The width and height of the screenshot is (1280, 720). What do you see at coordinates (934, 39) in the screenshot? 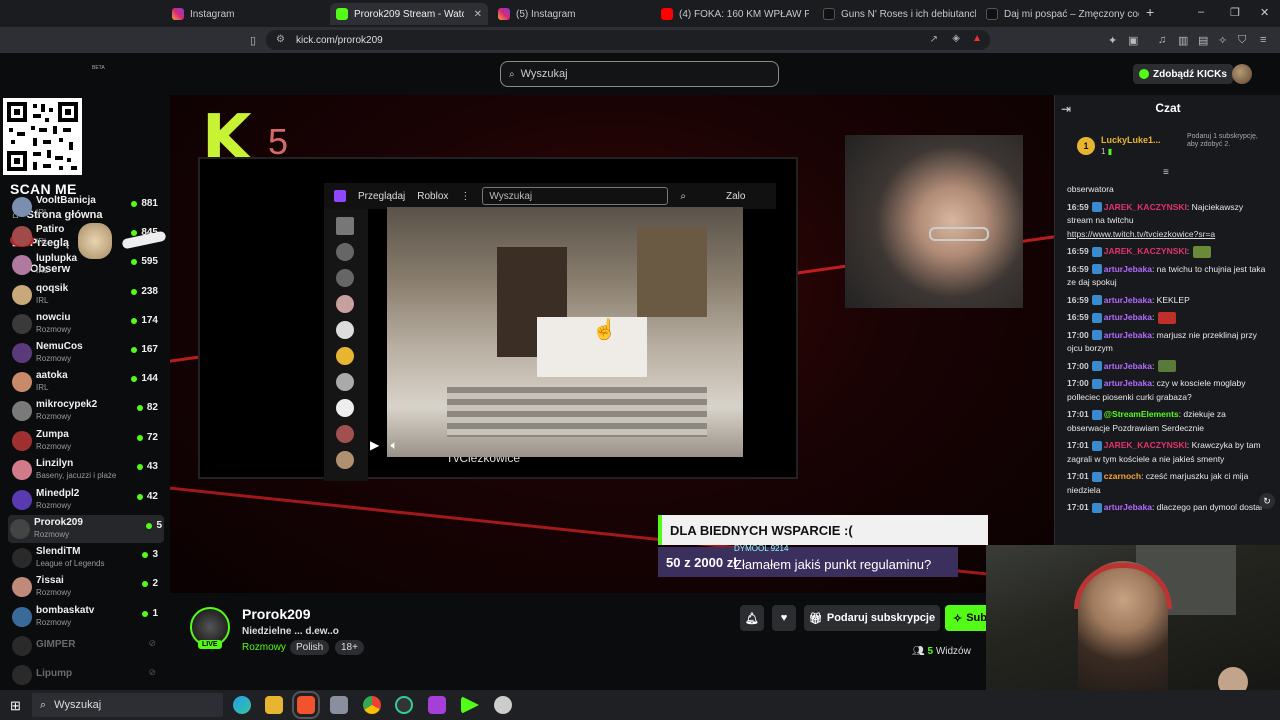
I see `share-icon: ↗` at bounding box center [934, 39].